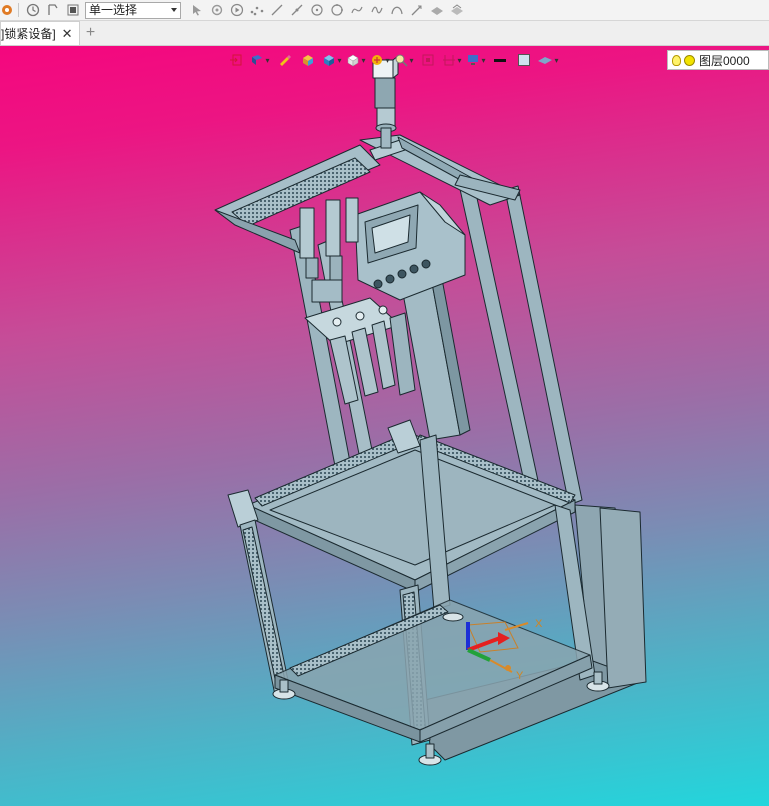 This screenshot has height=806, width=769. What do you see at coordinates (91, 33) in the screenshot?
I see `add-tab-button: +` at bounding box center [91, 33].